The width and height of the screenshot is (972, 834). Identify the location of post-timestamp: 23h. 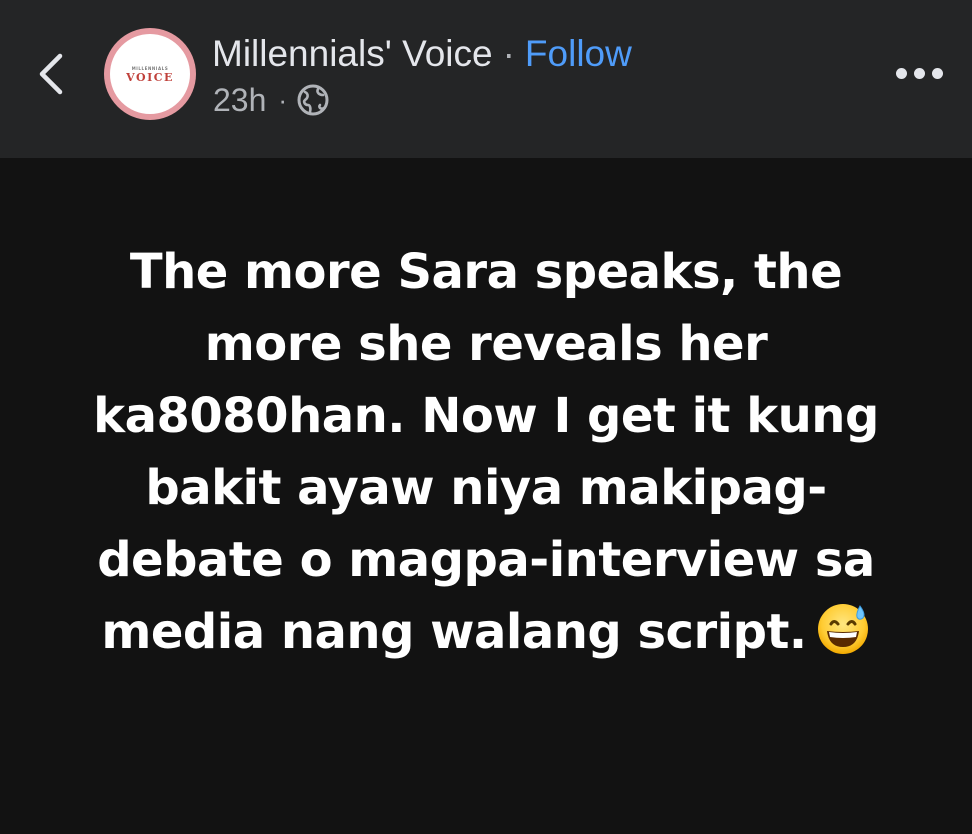
(239, 100).